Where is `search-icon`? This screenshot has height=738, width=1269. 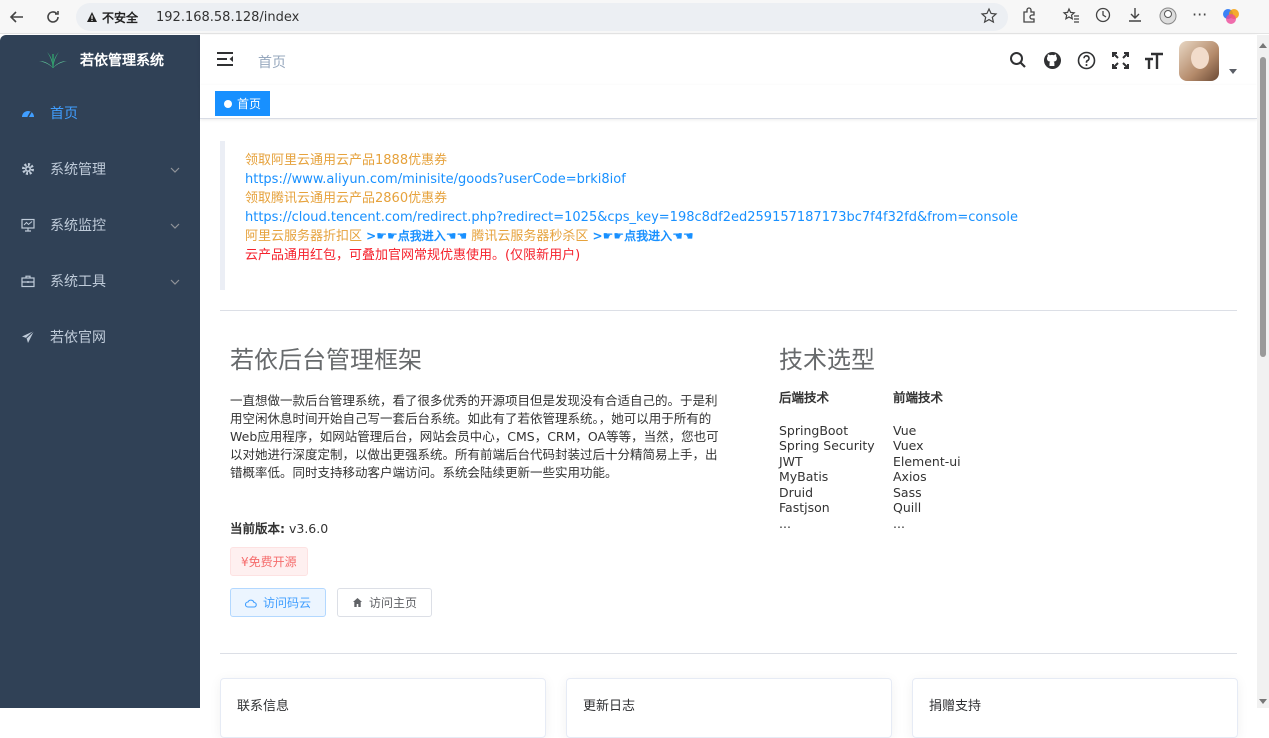 search-icon is located at coordinates (1018, 60).